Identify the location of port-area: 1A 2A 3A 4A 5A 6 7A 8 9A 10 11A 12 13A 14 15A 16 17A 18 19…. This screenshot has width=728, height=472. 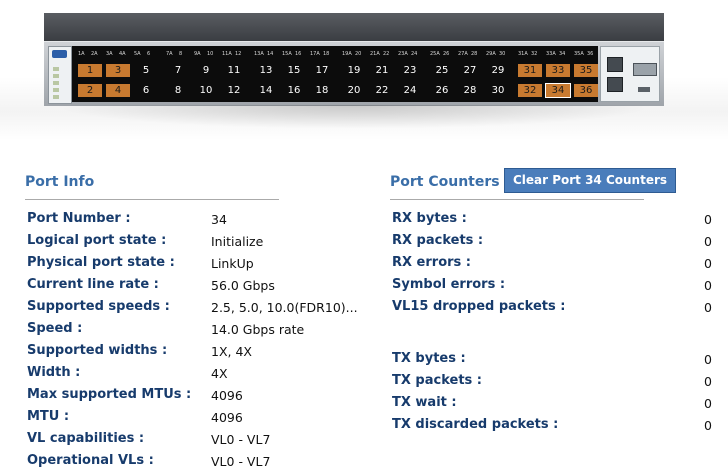
(335, 74).